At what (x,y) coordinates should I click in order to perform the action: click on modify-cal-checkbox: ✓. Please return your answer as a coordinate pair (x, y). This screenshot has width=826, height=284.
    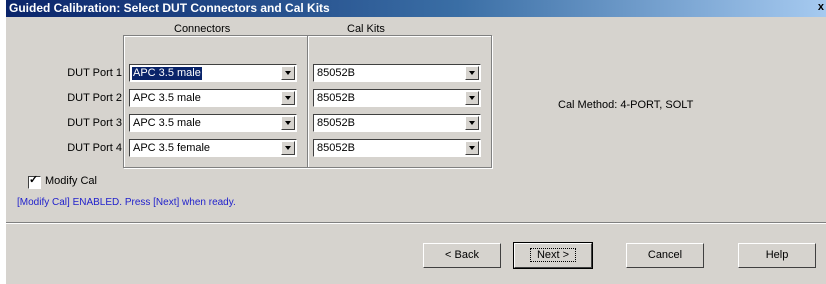
    Looking at the image, I should click on (34, 181).